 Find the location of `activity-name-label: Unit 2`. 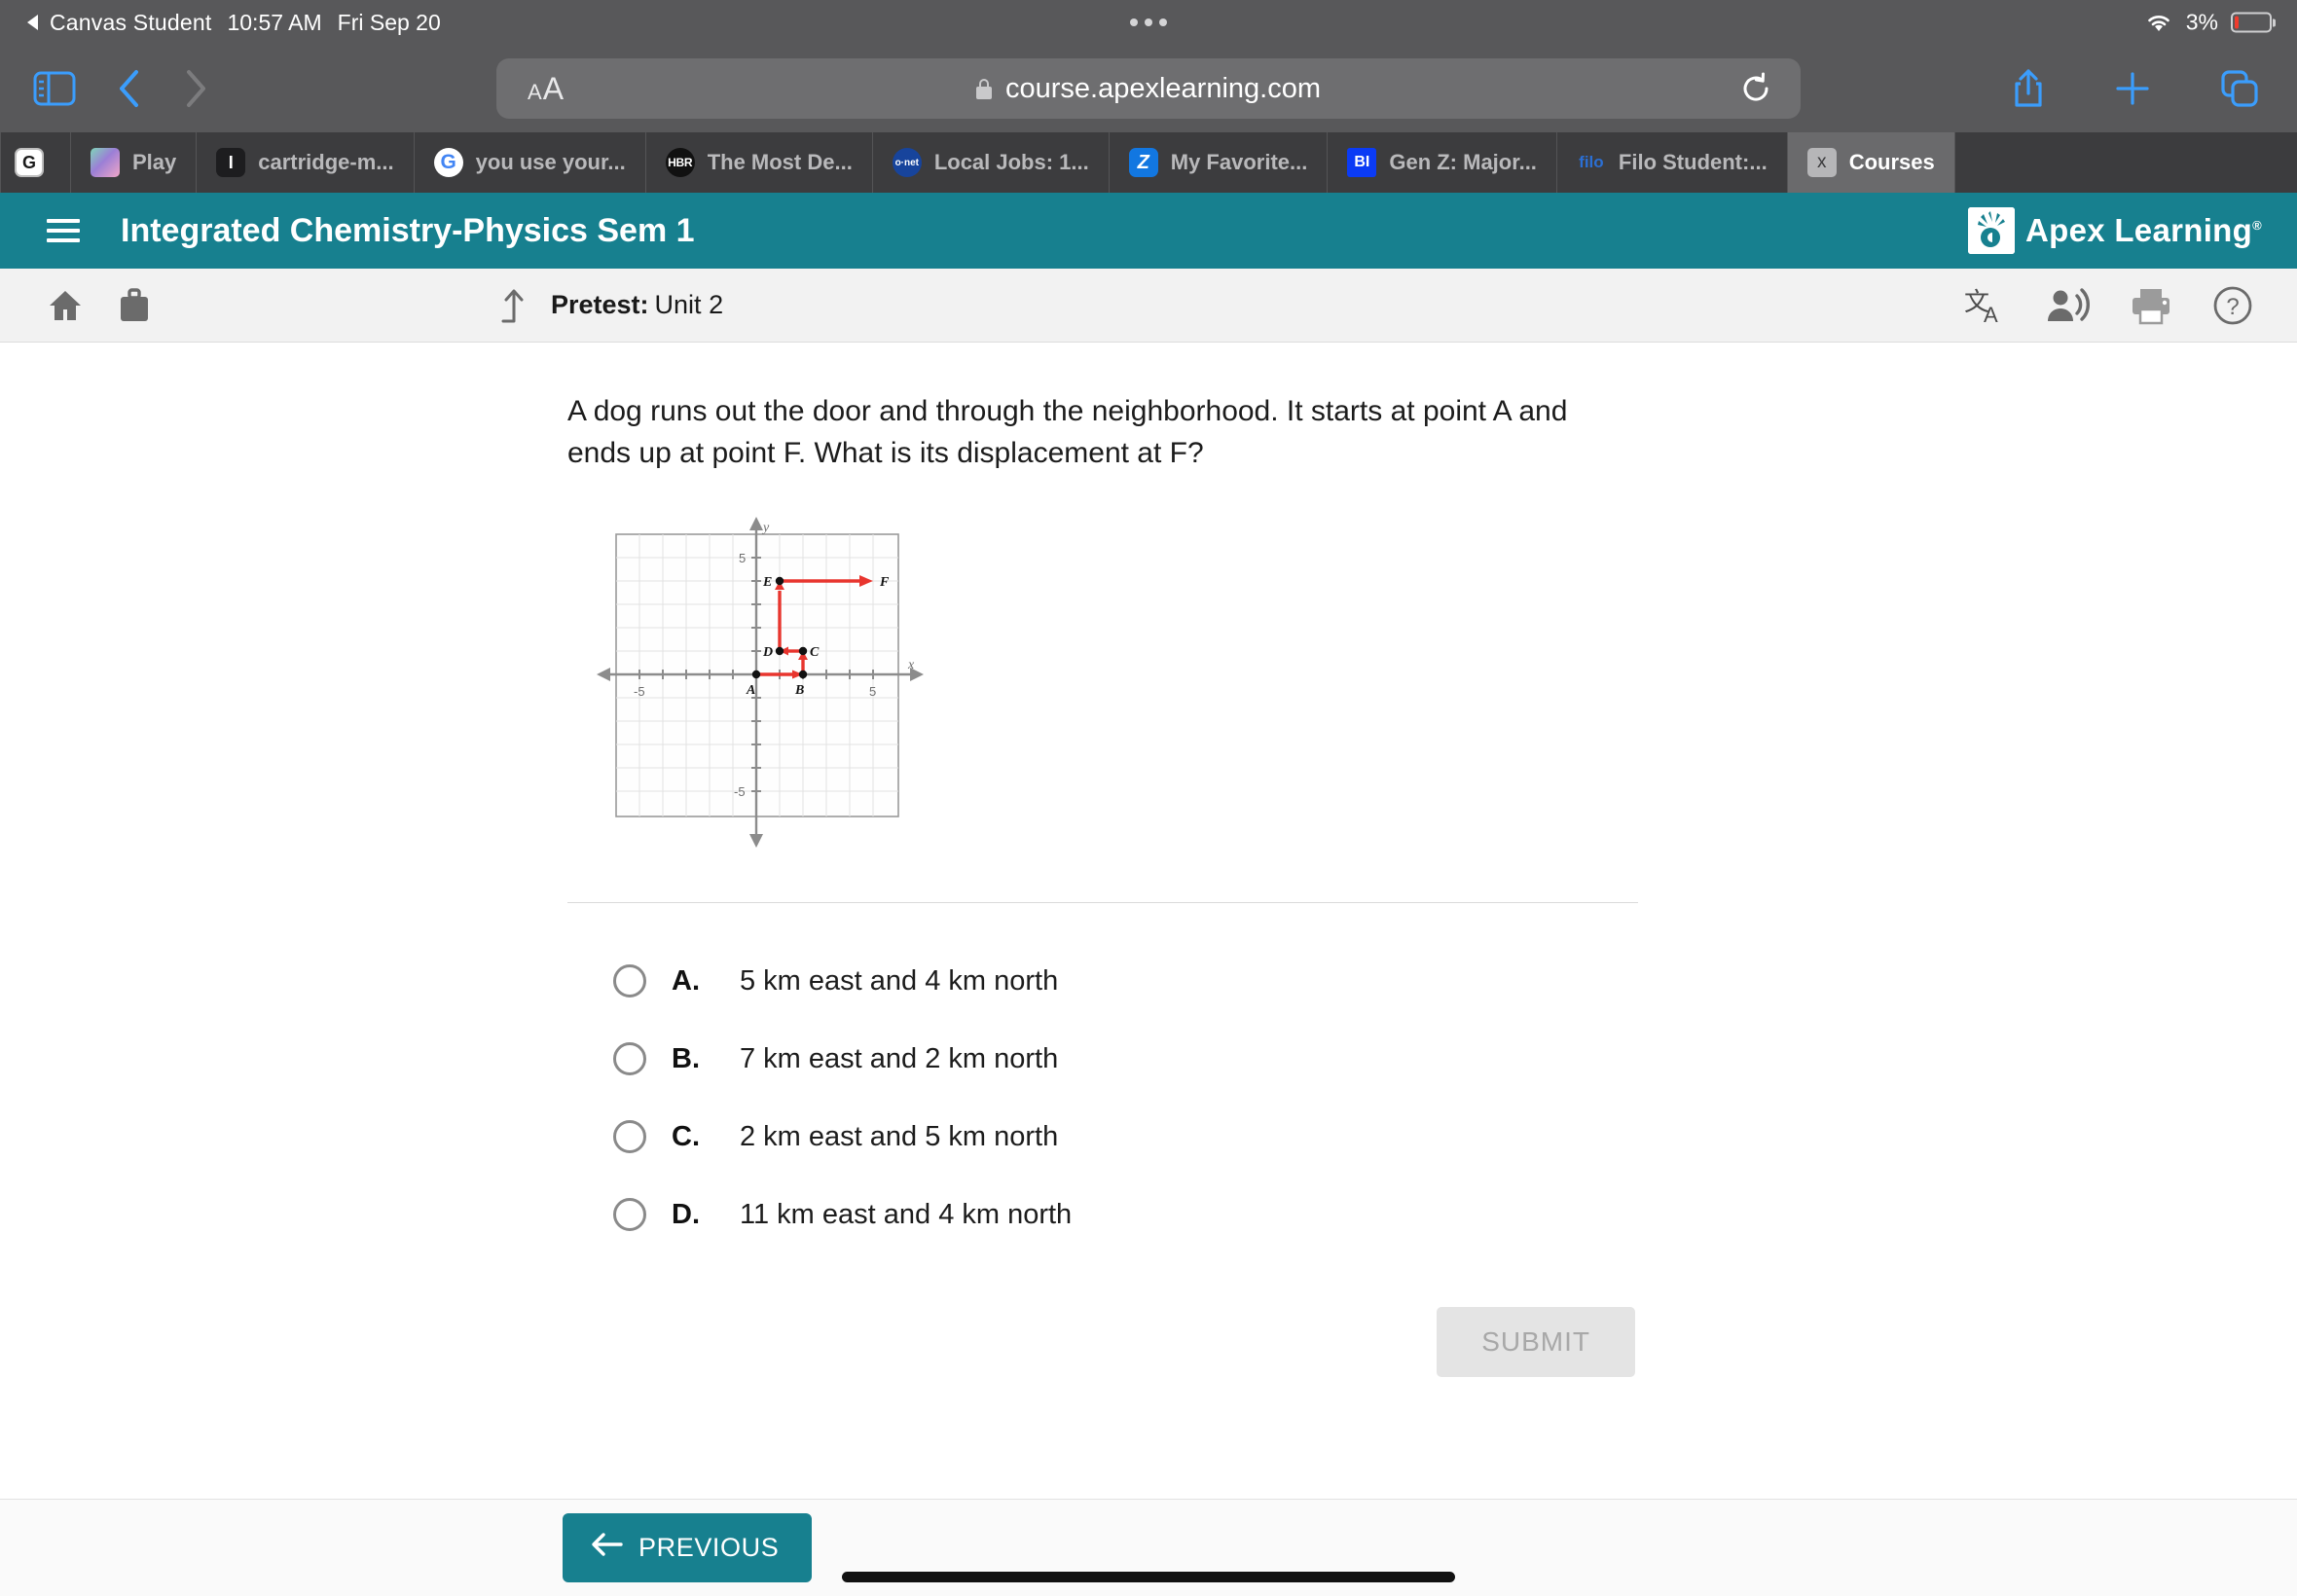

activity-name-label: Unit 2 is located at coordinates (689, 304).